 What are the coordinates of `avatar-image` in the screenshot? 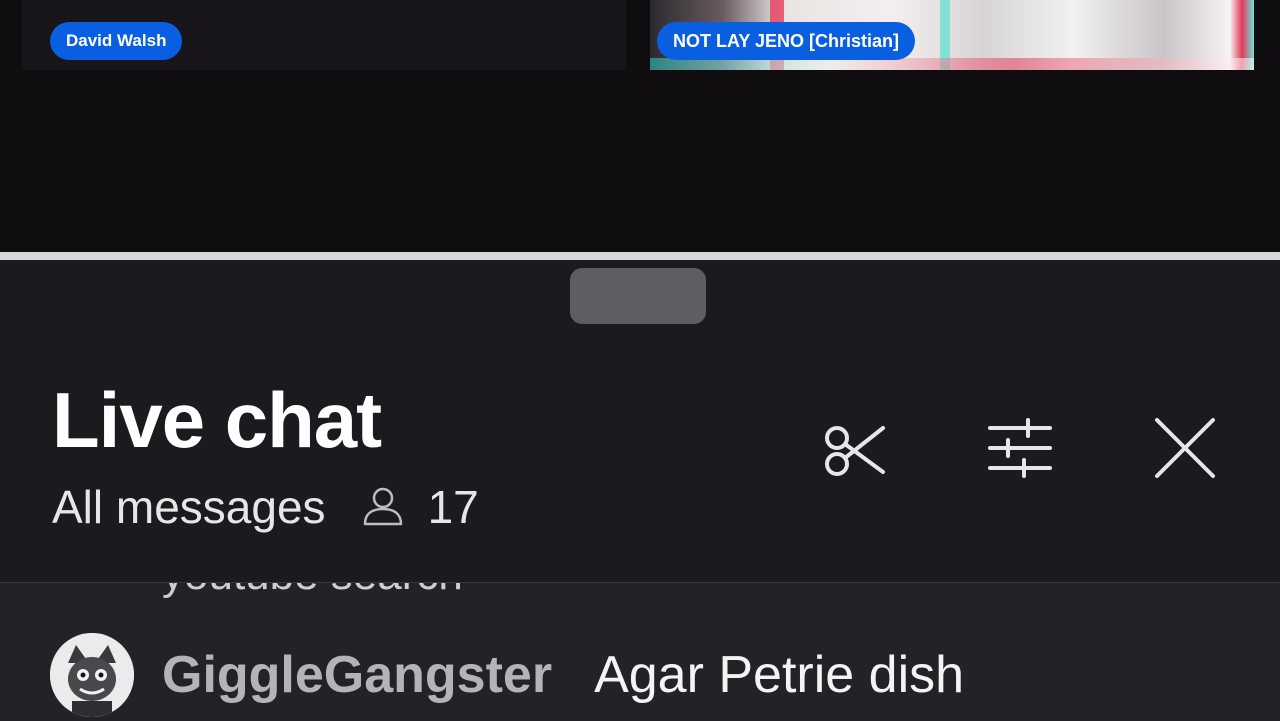 It's located at (92, 675).